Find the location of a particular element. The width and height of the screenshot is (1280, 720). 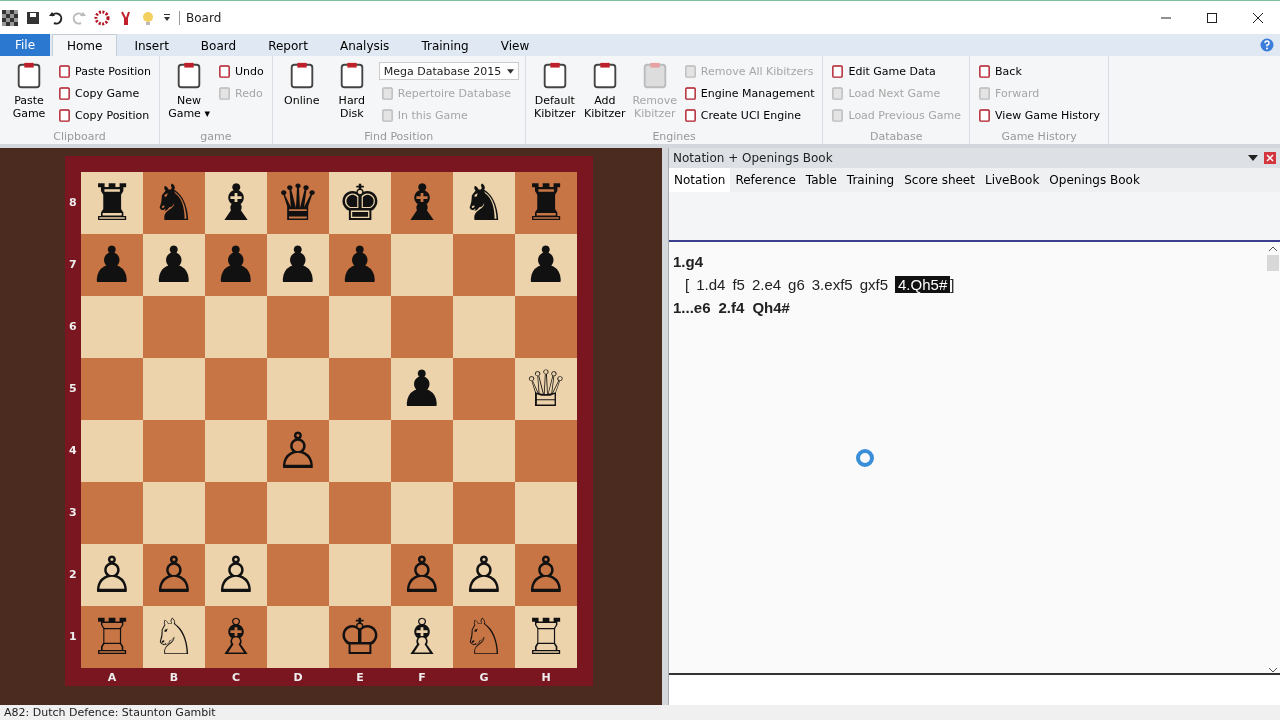

board-icon is located at coordinates (10, 17).